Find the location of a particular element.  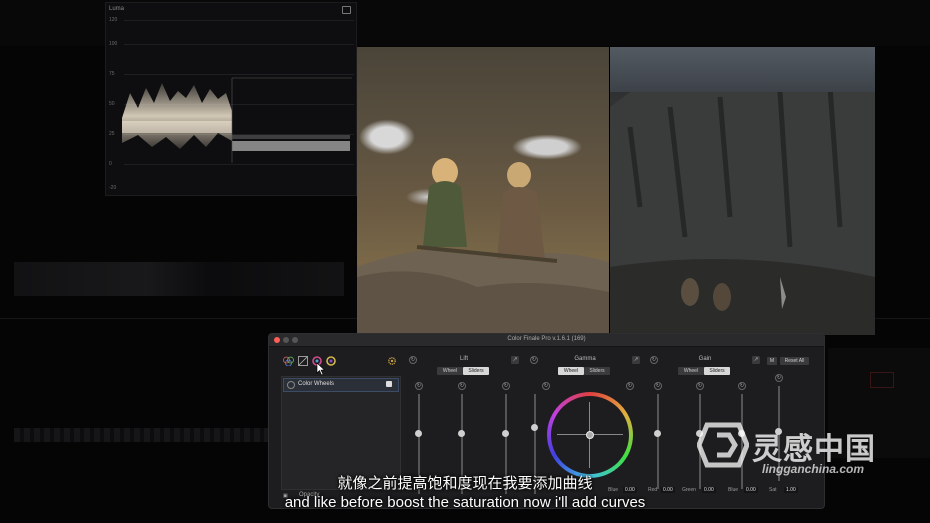

panel-titlebar: Color Finale Pro v.1.6.1 (169) is located at coordinates (546, 340).